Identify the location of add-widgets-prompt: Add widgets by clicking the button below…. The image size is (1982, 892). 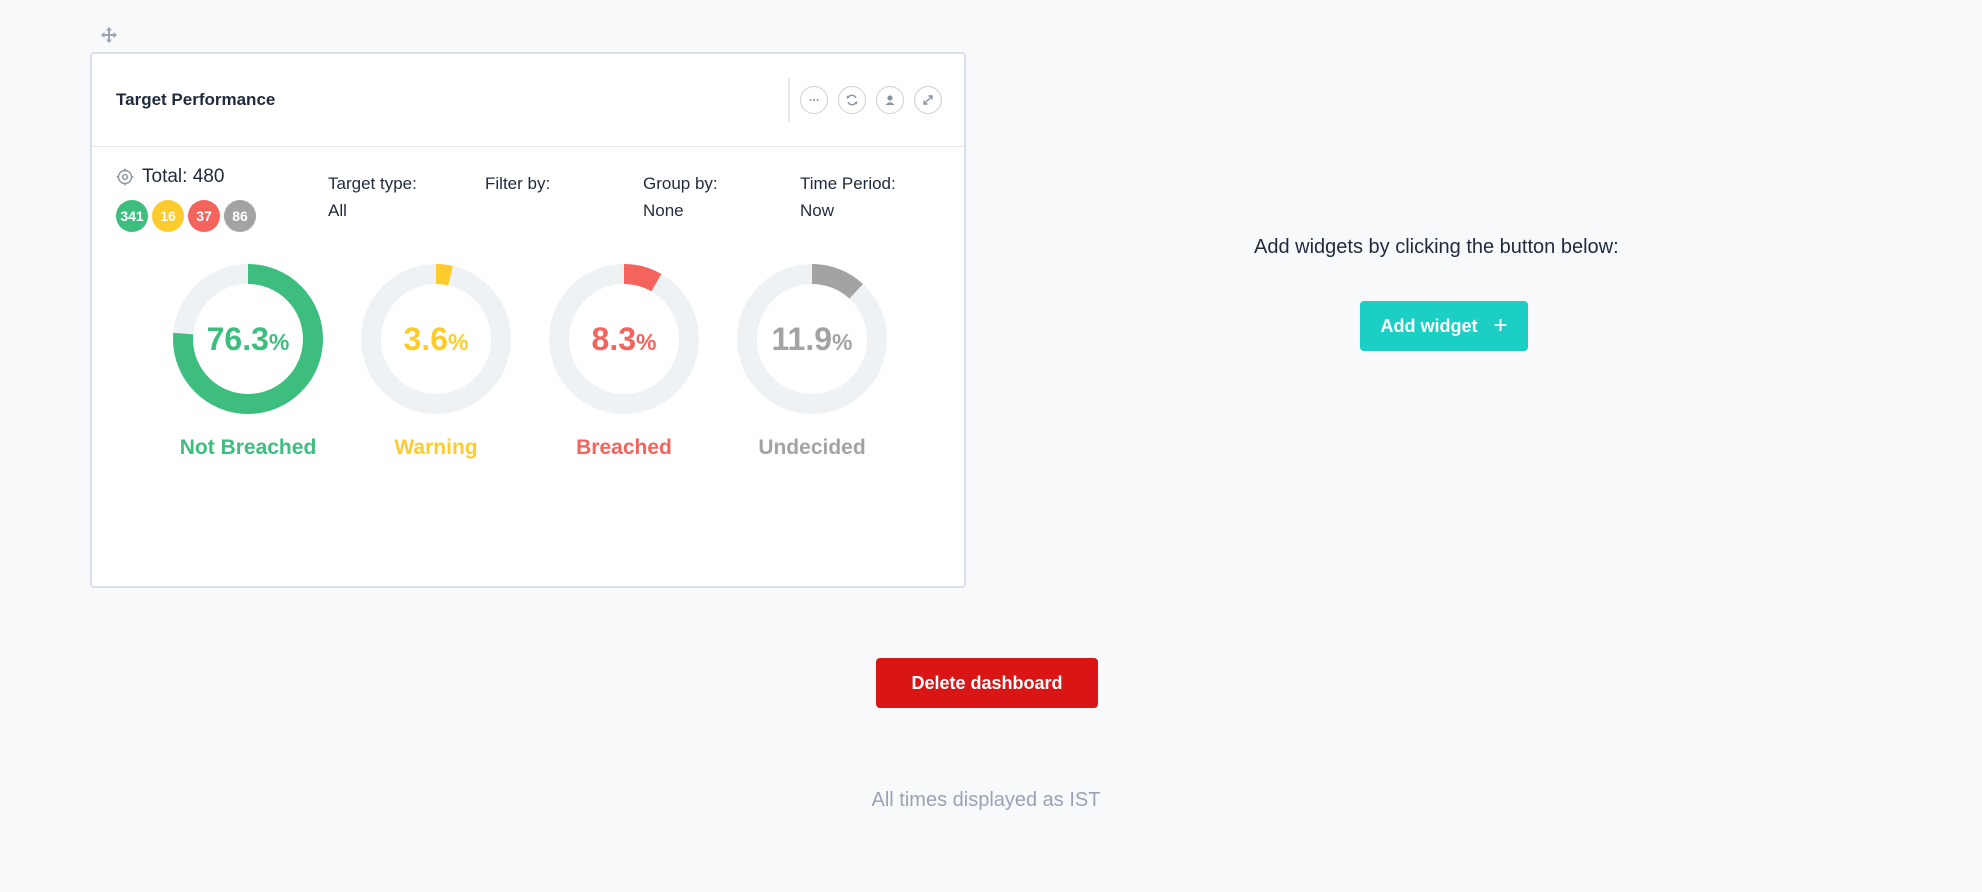
(1436, 247).